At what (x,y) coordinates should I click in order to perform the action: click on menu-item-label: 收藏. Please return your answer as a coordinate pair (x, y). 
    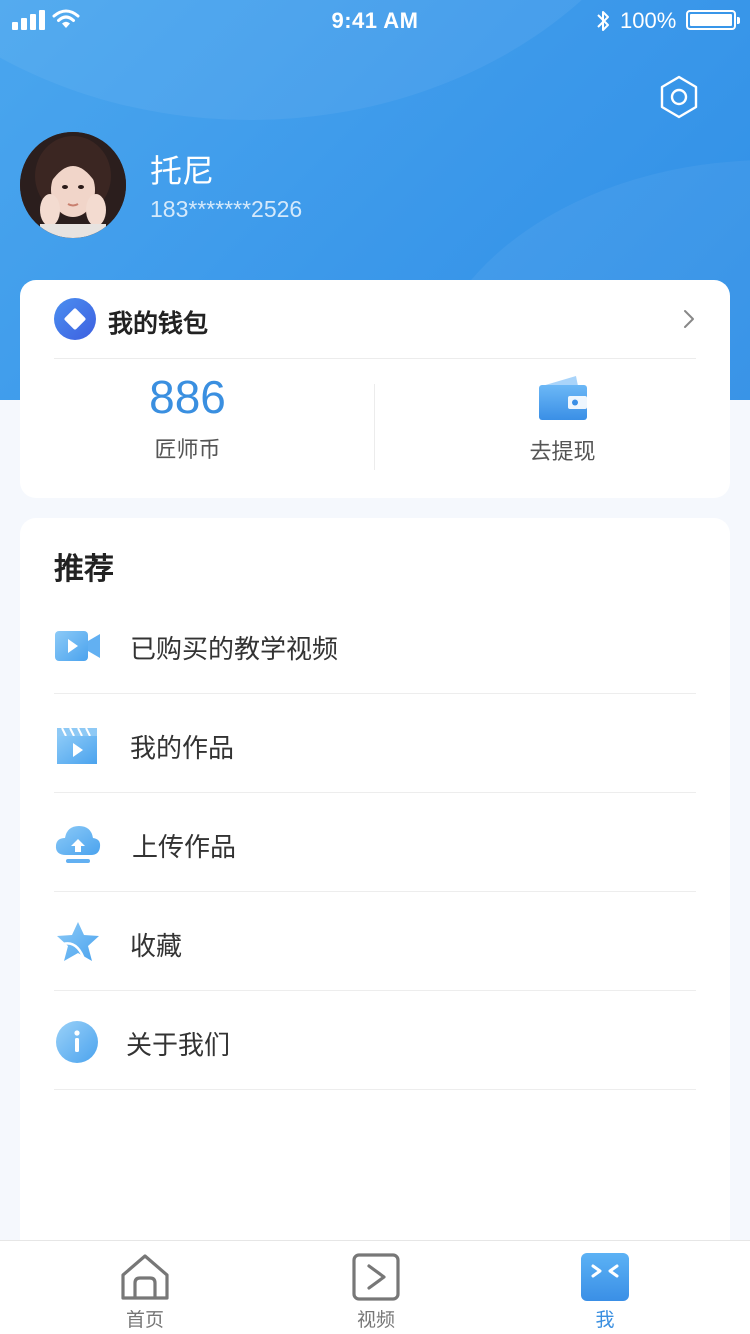
    Looking at the image, I should click on (156, 947).